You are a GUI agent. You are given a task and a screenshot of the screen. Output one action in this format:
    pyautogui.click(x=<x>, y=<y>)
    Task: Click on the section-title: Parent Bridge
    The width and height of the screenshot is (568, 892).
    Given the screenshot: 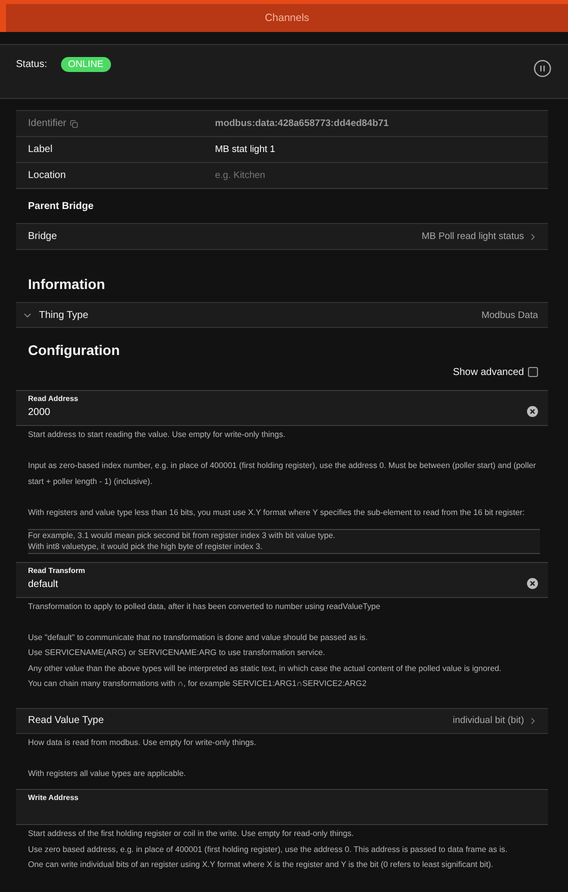 What is the action you would take?
    pyautogui.click(x=61, y=207)
    